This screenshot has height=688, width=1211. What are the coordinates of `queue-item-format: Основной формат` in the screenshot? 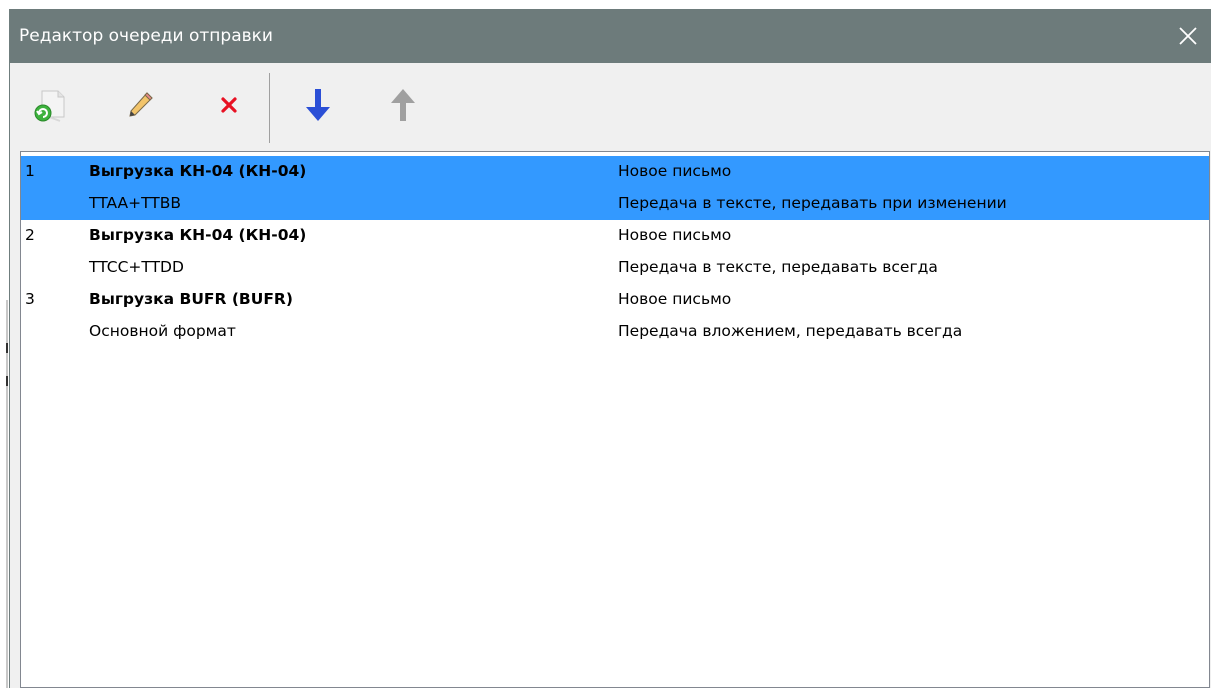 It's located at (162, 331).